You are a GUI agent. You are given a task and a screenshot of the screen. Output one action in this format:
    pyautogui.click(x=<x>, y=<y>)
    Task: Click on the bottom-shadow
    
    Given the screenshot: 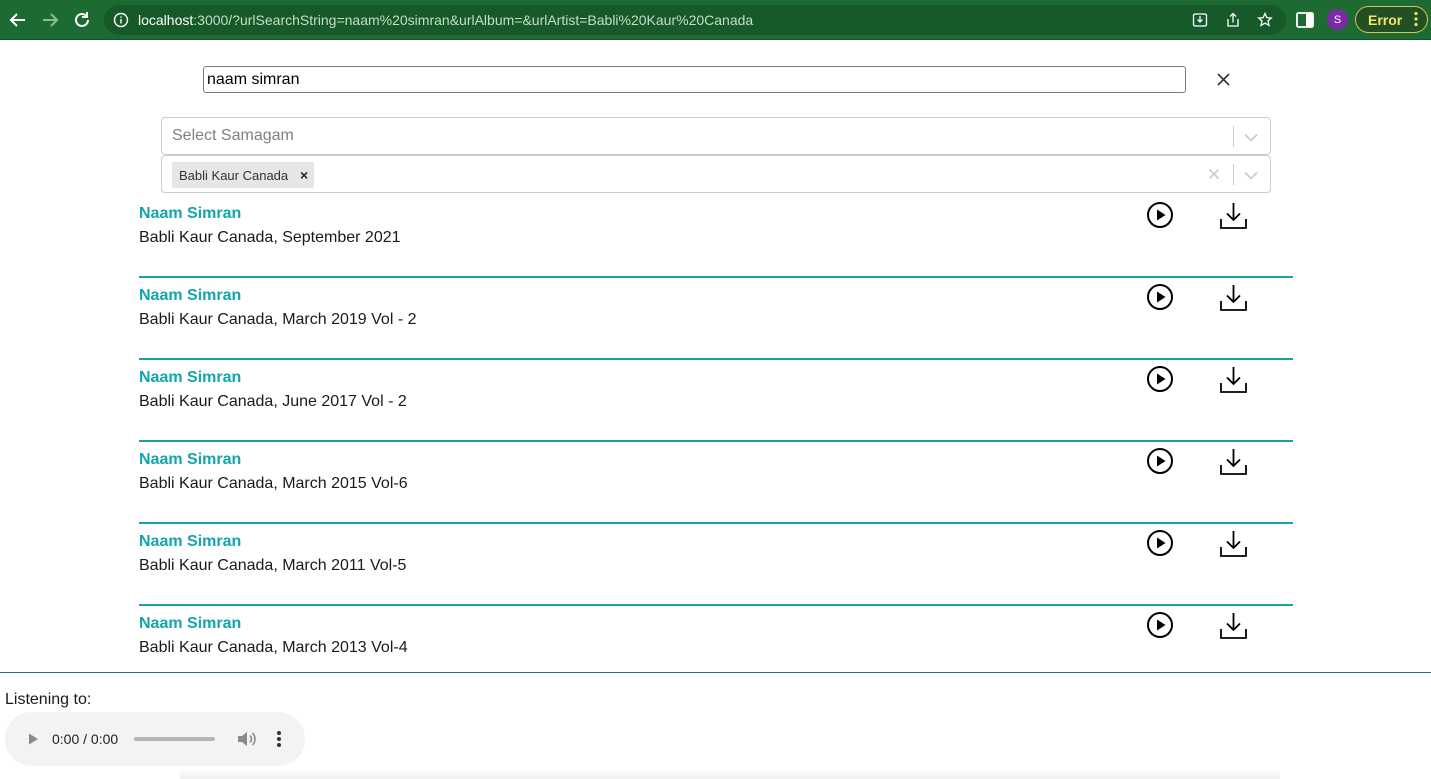 What is the action you would take?
    pyautogui.click(x=730, y=773)
    